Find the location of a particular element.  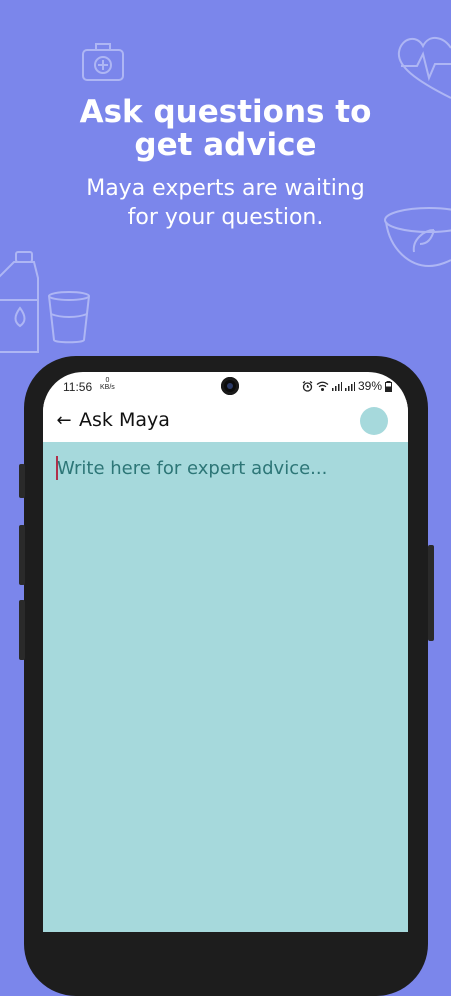

status-bar: 11:56 0 KB/s 39% is located at coordinates (225, 386).